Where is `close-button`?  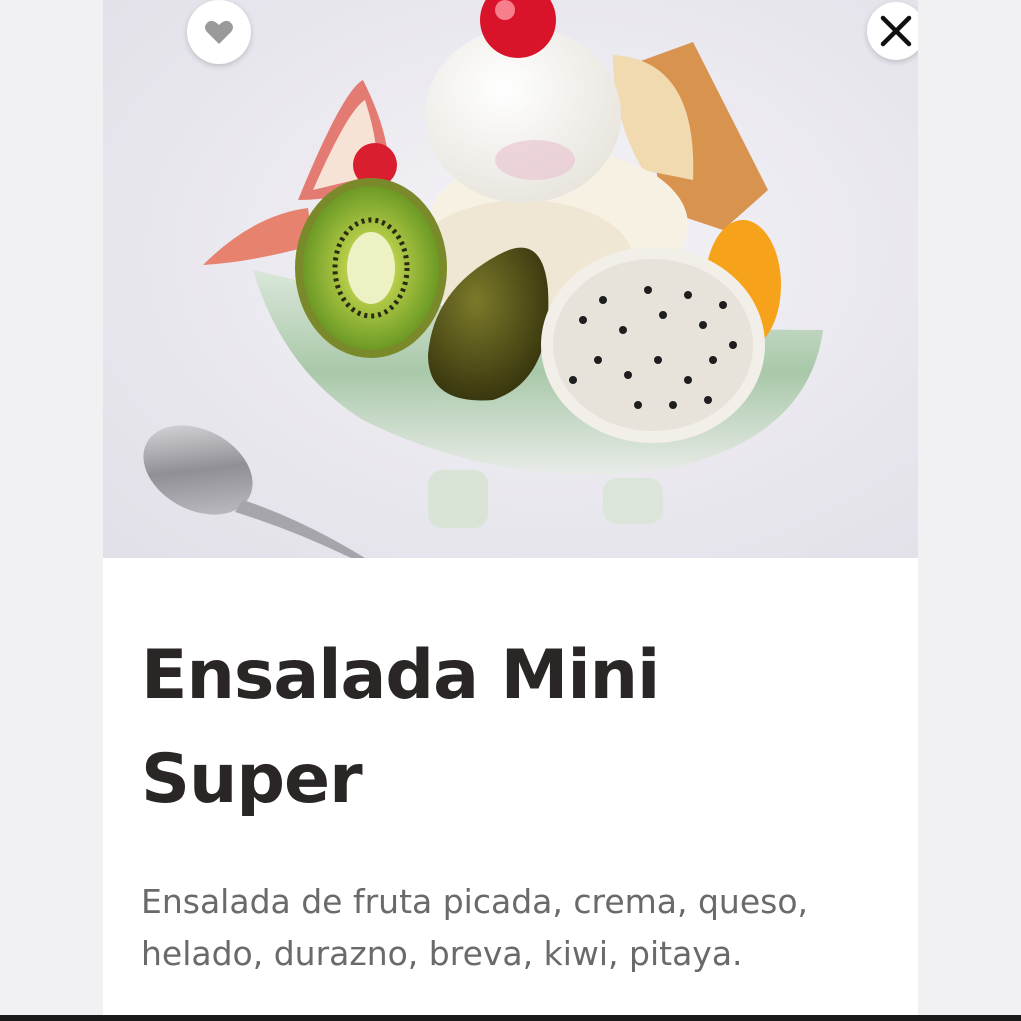
close-button is located at coordinates (892, 31).